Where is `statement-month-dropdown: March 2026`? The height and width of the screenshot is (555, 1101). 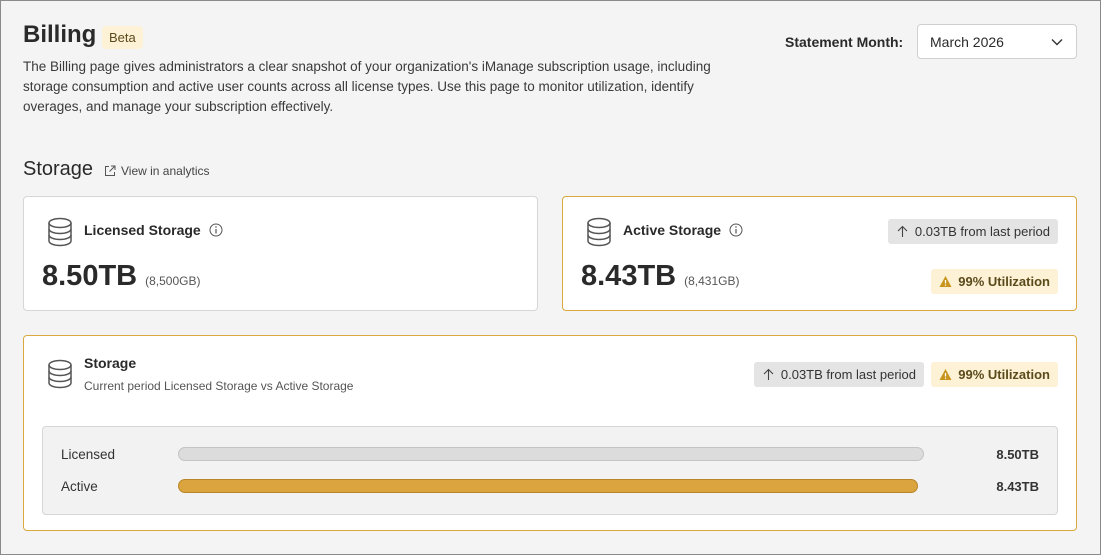 statement-month-dropdown: March 2026 is located at coordinates (997, 41).